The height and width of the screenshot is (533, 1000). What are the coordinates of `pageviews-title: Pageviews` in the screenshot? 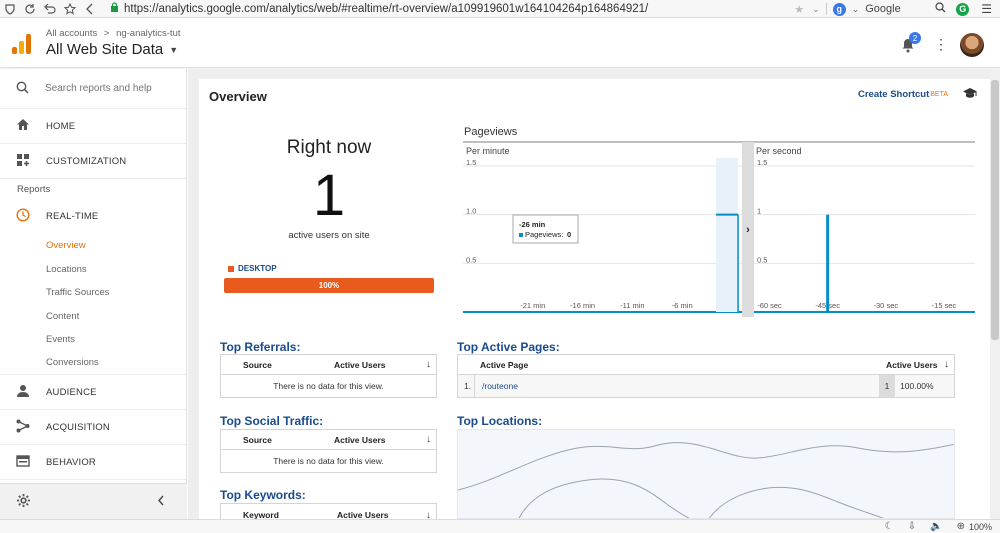 It's located at (491, 132).